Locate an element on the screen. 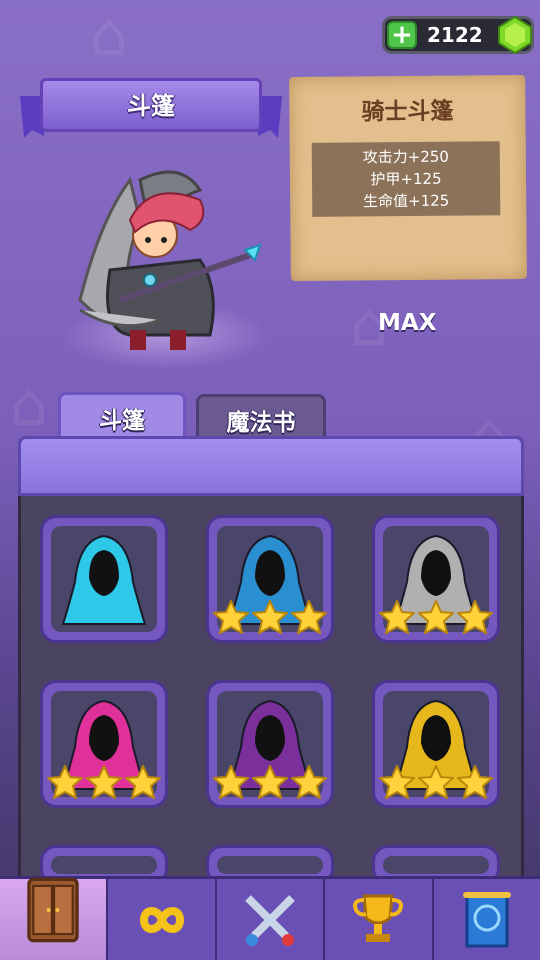  add-gems-button: + is located at coordinates (402, 35).